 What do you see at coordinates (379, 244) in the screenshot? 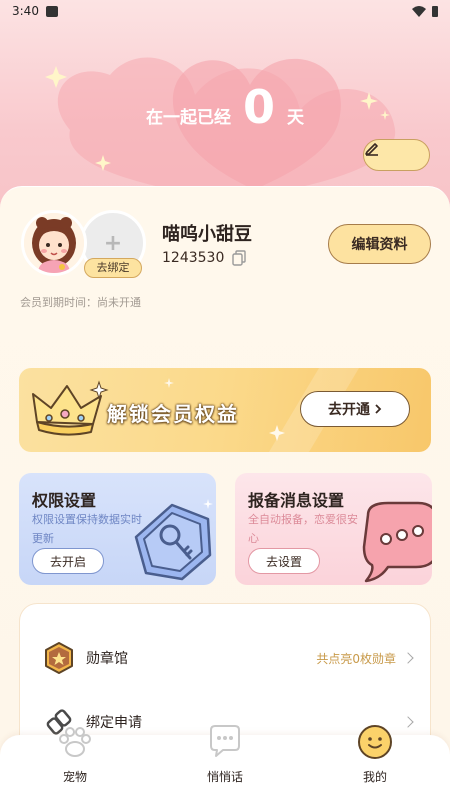
I see `edit-profile-button: 编辑资料` at bounding box center [379, 244].